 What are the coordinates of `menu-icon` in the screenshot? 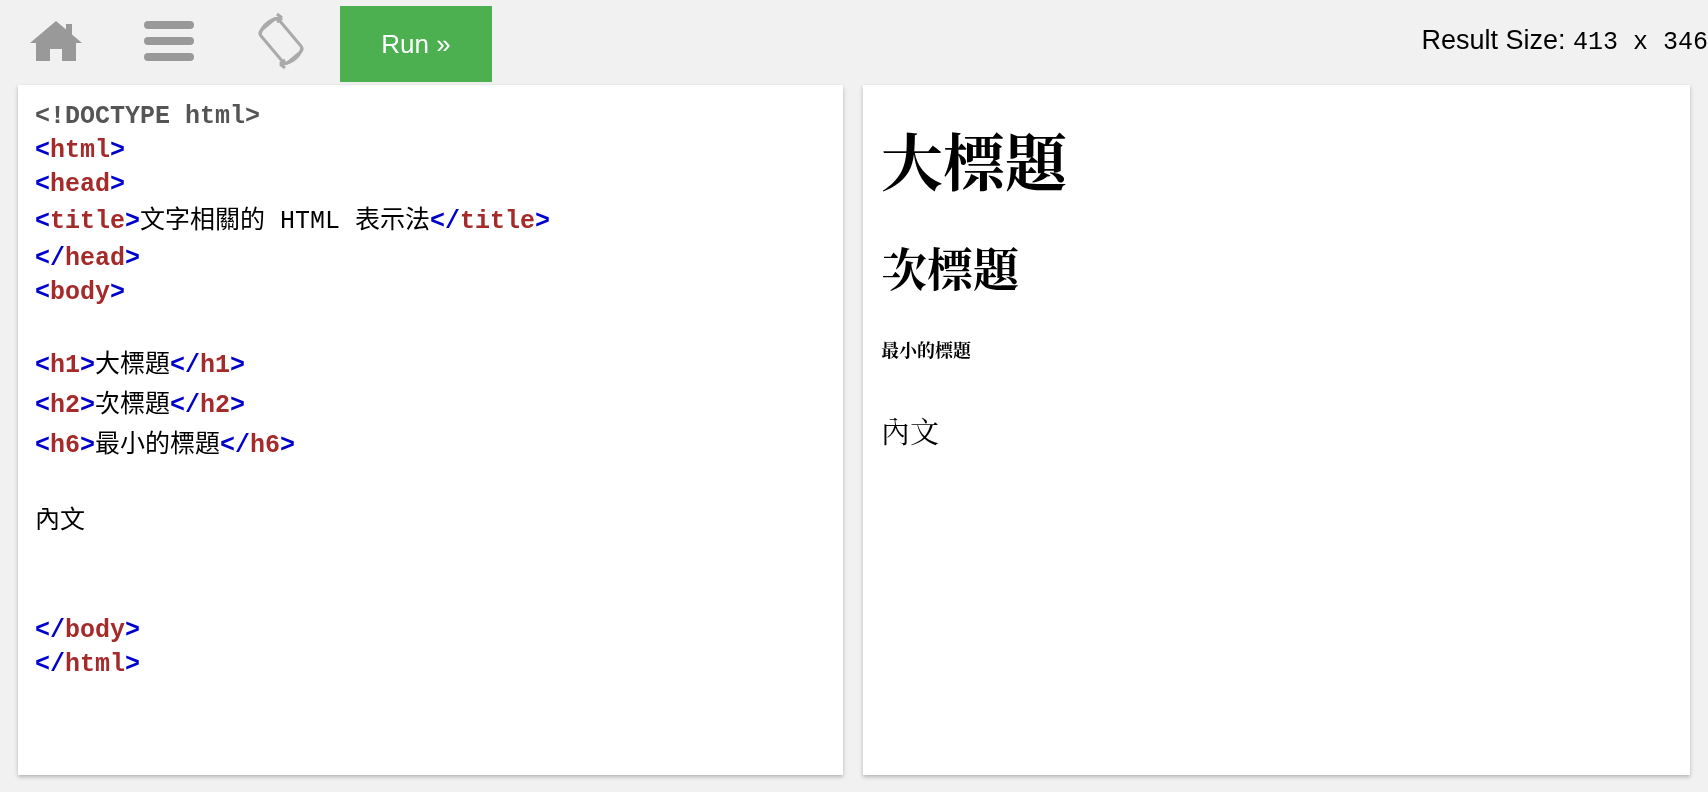 It's located at (169, 41).